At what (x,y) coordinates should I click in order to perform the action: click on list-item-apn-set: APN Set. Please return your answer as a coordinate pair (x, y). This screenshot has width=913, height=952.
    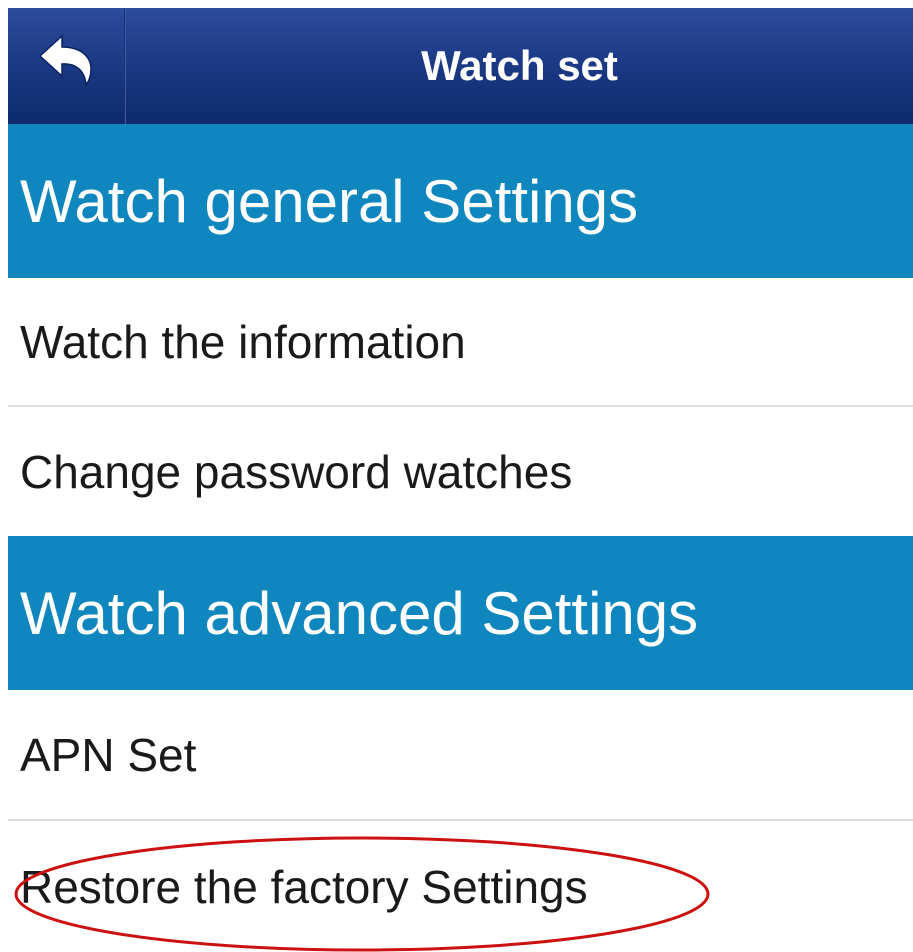
    Looking at the image, I should click on (460, 754).